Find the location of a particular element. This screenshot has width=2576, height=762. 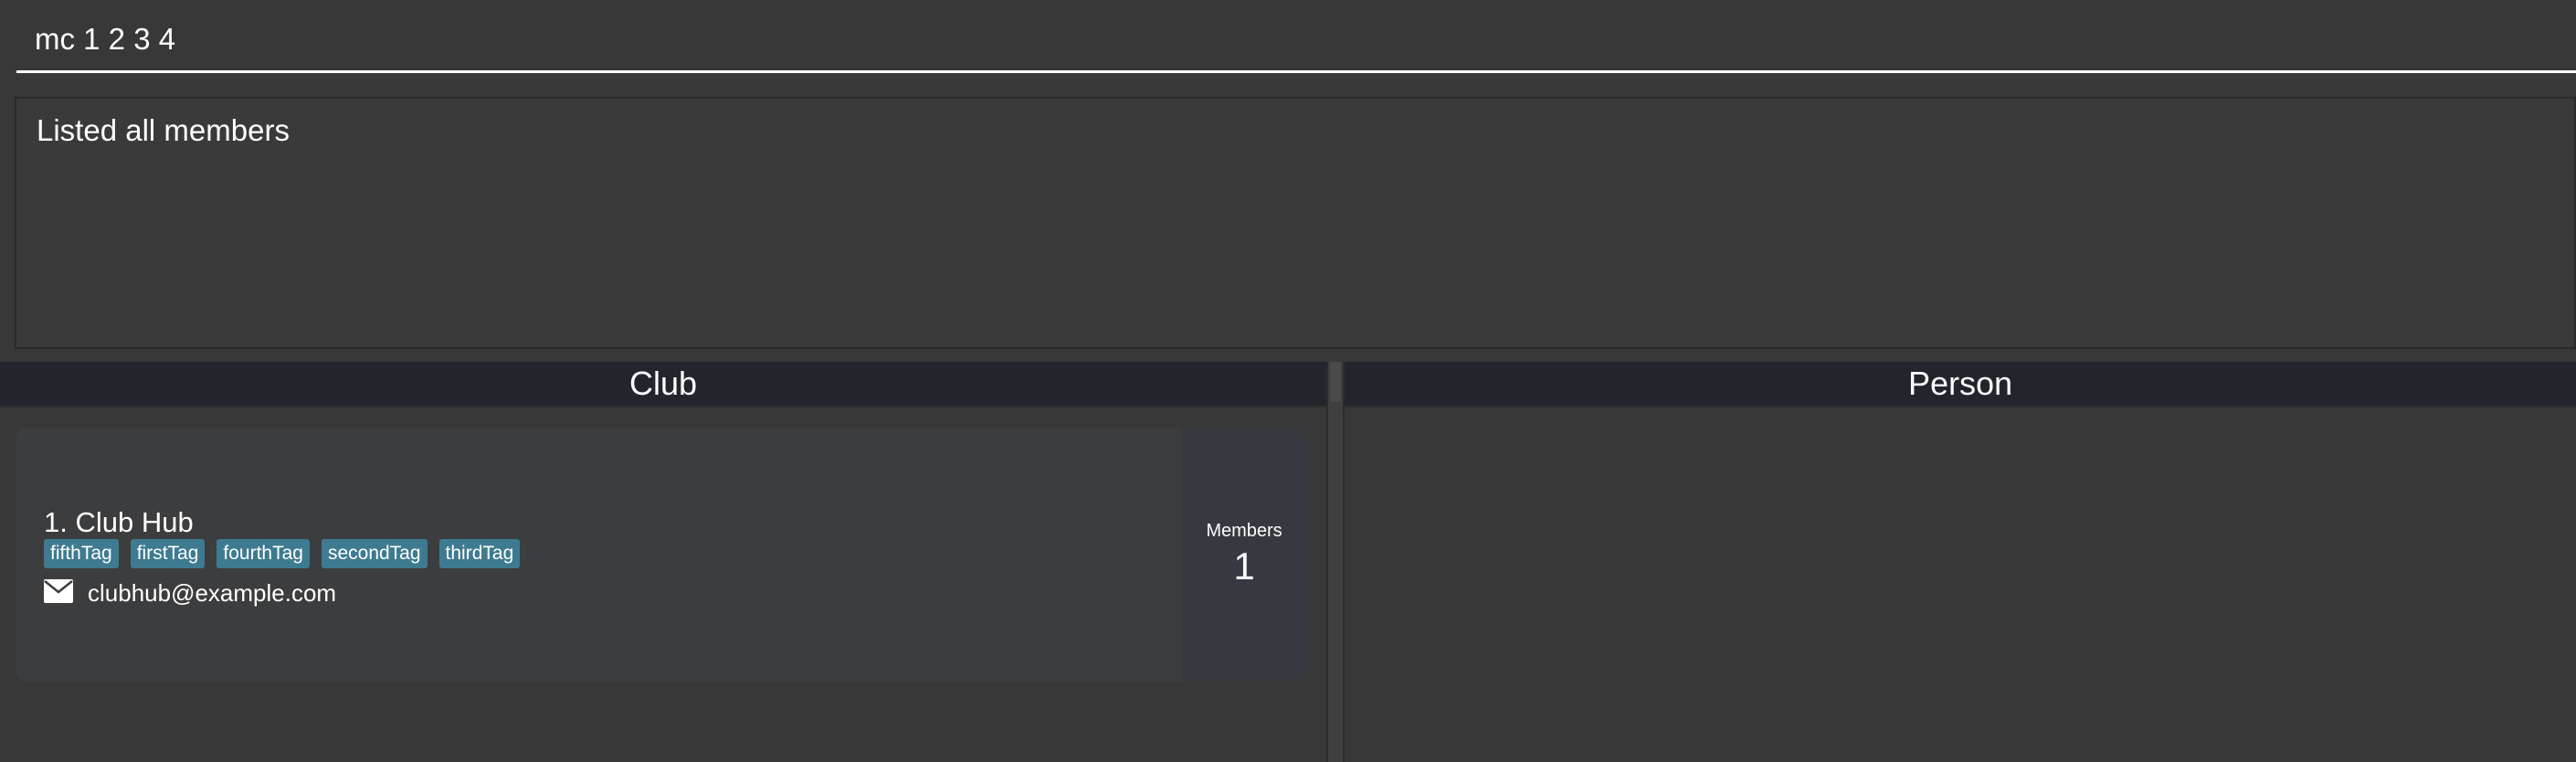

club-header-separator is located at coordinates (663, 406).